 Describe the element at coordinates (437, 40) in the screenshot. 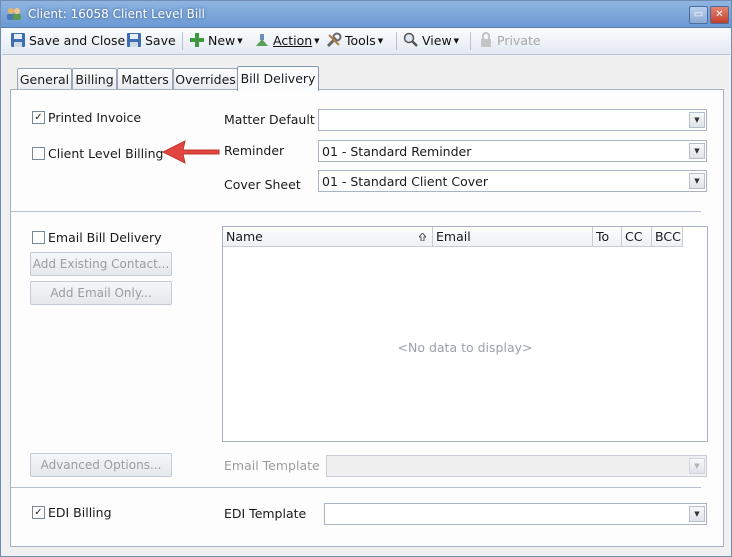

I see `view-label: View` at that location.